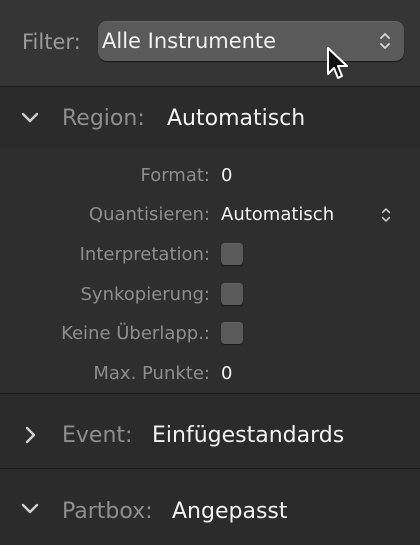 The height and width of the screenshot is (545, 420). What do you see at coordinates (145, 294) in the screenshot?
I see `syncopation-label: Synkopierung:` at bounding box center [145, 294].